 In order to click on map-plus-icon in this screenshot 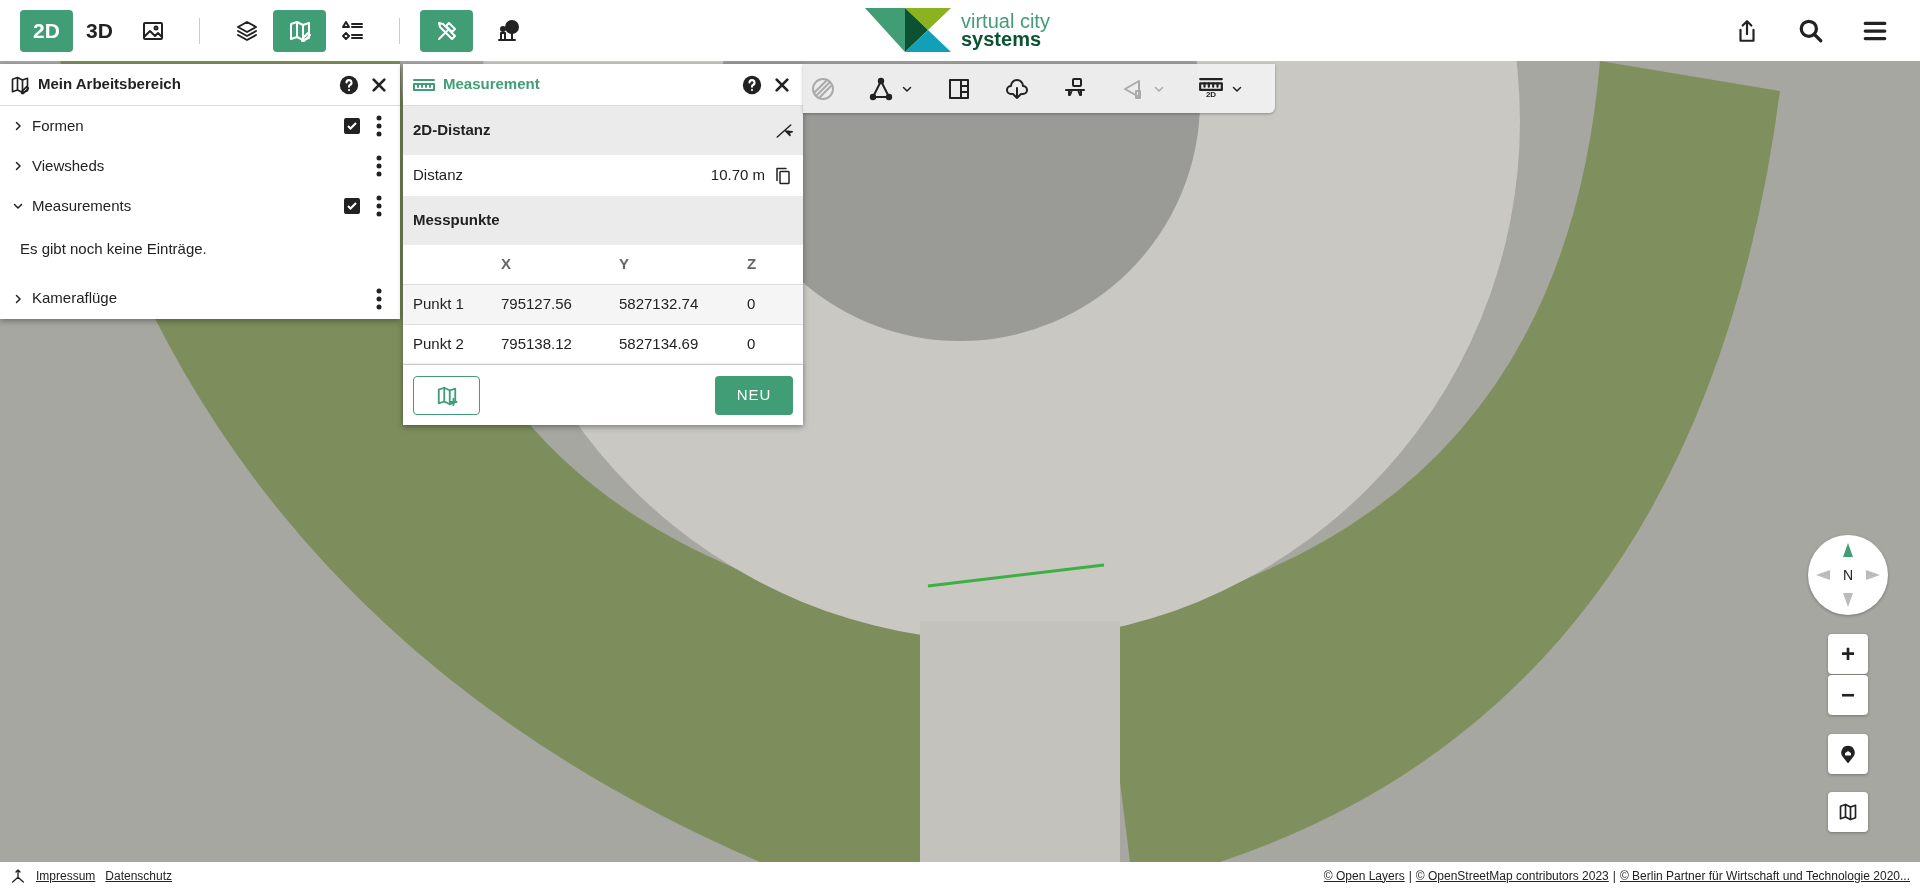, I will do `click(446, 395)`.